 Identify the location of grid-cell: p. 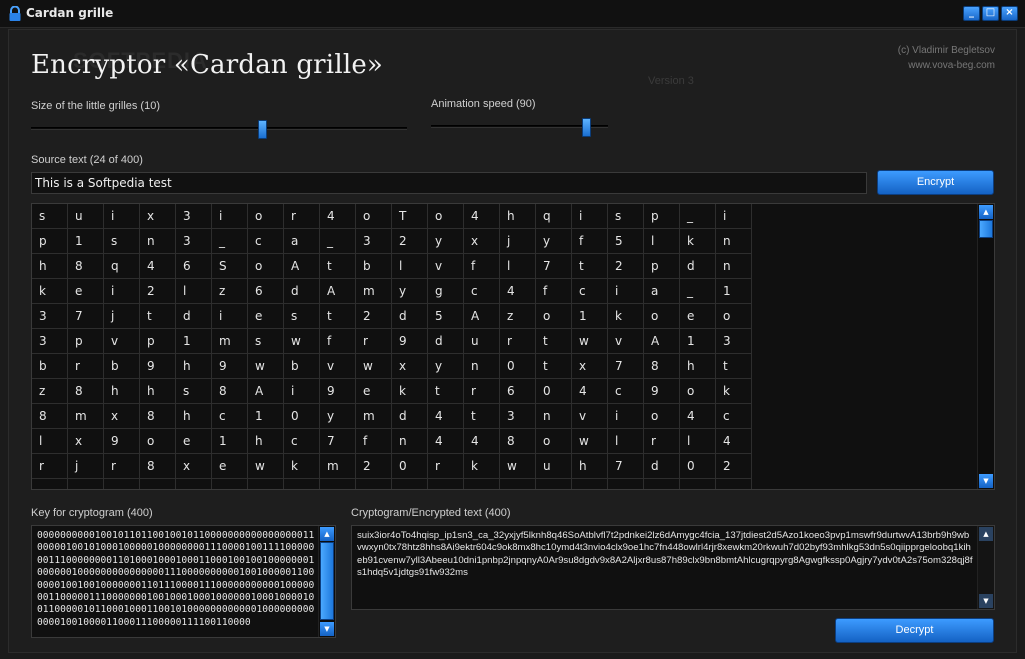
(86, 341).